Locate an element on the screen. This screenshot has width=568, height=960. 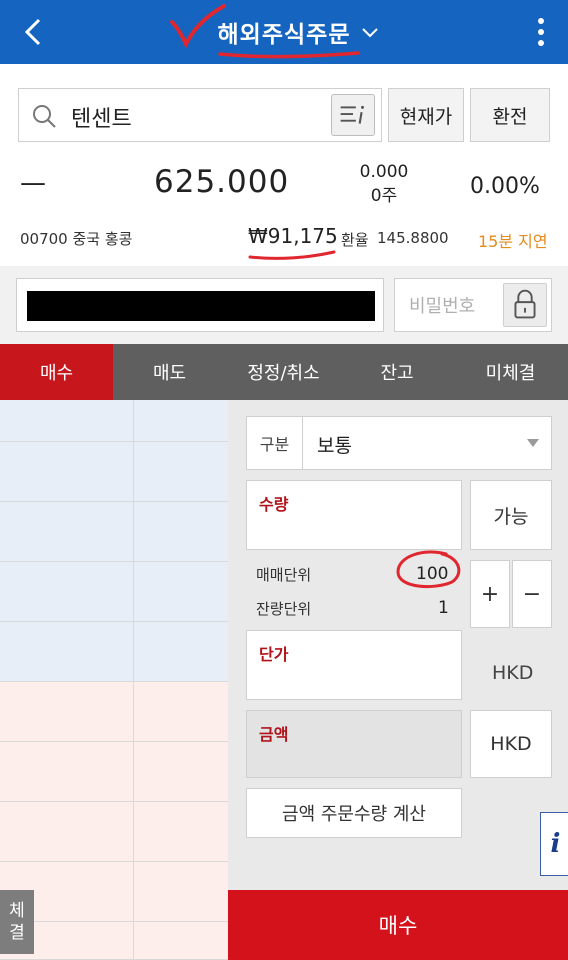
amount-currency-button: HKD is located at coordinates (511, 744).